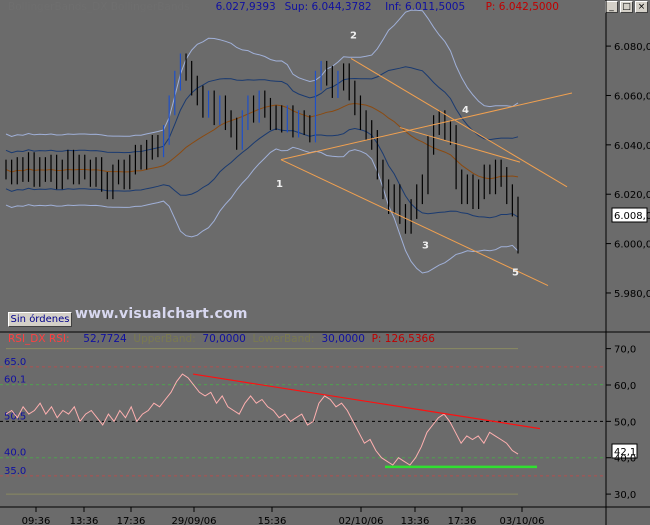  Describe the element at coordinates (262, 141) in the screenshot. I see `moving-average` at that location.